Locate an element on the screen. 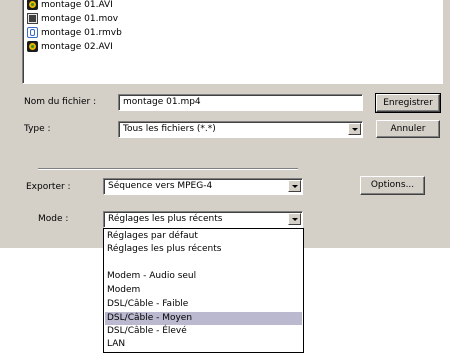 The image size is (450, 356). file-name: montage 01.rmvb is located at coordinates (81, 32).